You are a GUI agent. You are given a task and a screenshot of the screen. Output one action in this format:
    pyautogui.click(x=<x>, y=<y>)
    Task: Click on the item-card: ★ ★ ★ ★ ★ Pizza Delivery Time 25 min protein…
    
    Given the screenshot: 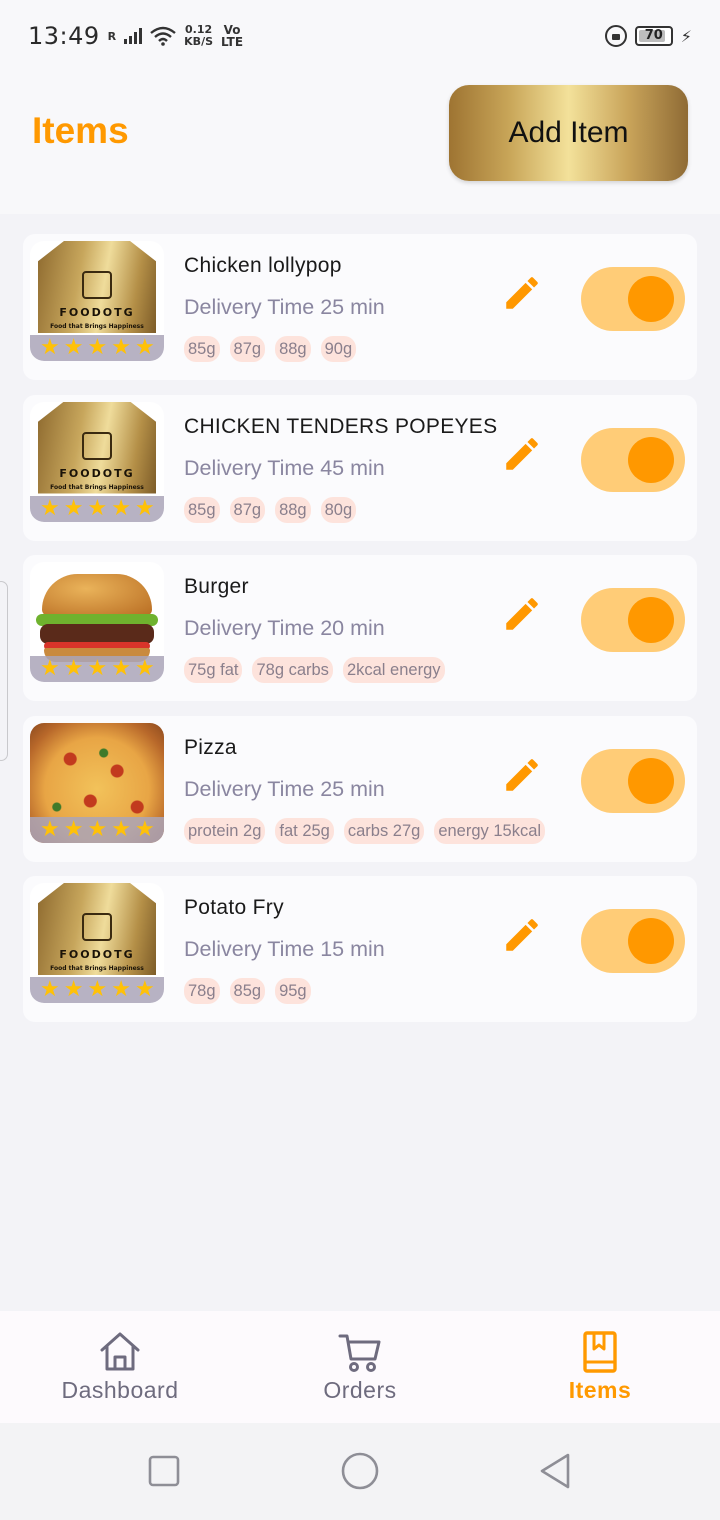 What is the action you would take?
    pyautogui.click(x=360, y=788)
    